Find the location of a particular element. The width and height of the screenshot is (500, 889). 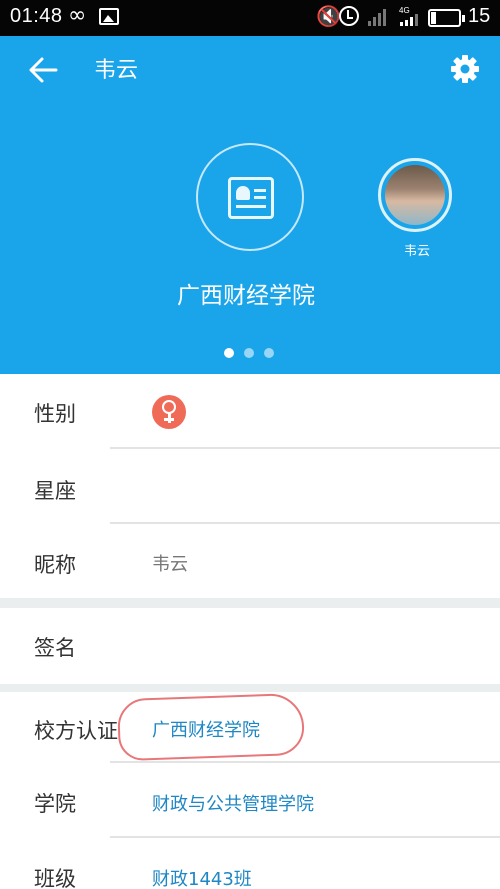

image-notification-icon is located at coordinates (109, 16).